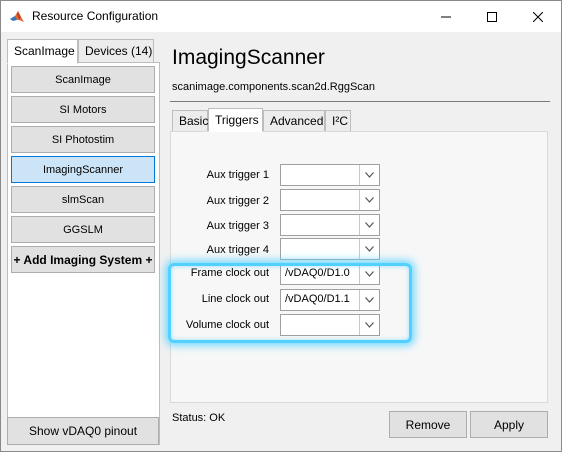  I want to click on status-text: Status: OK, so click(199, 418).